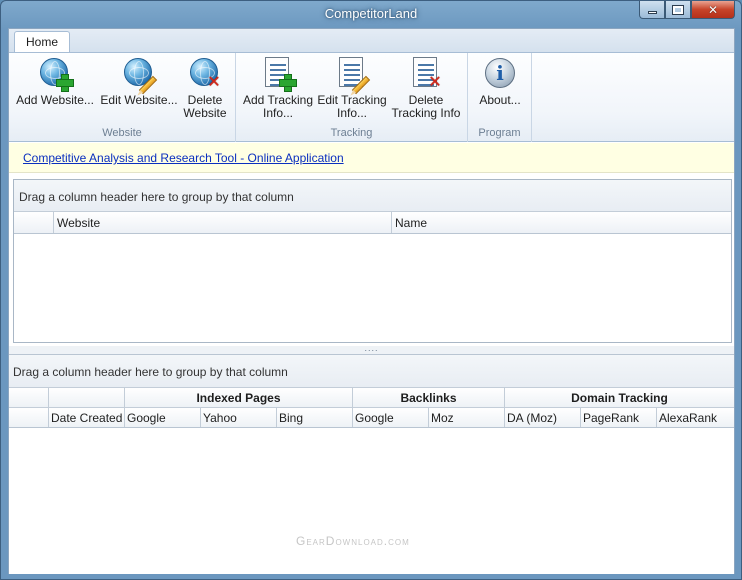 The width and height of the screenshot is (742, 580). Describe the element at coordinates (561, 222) in the screenshot. I see `column-header-name: Name` at that location.